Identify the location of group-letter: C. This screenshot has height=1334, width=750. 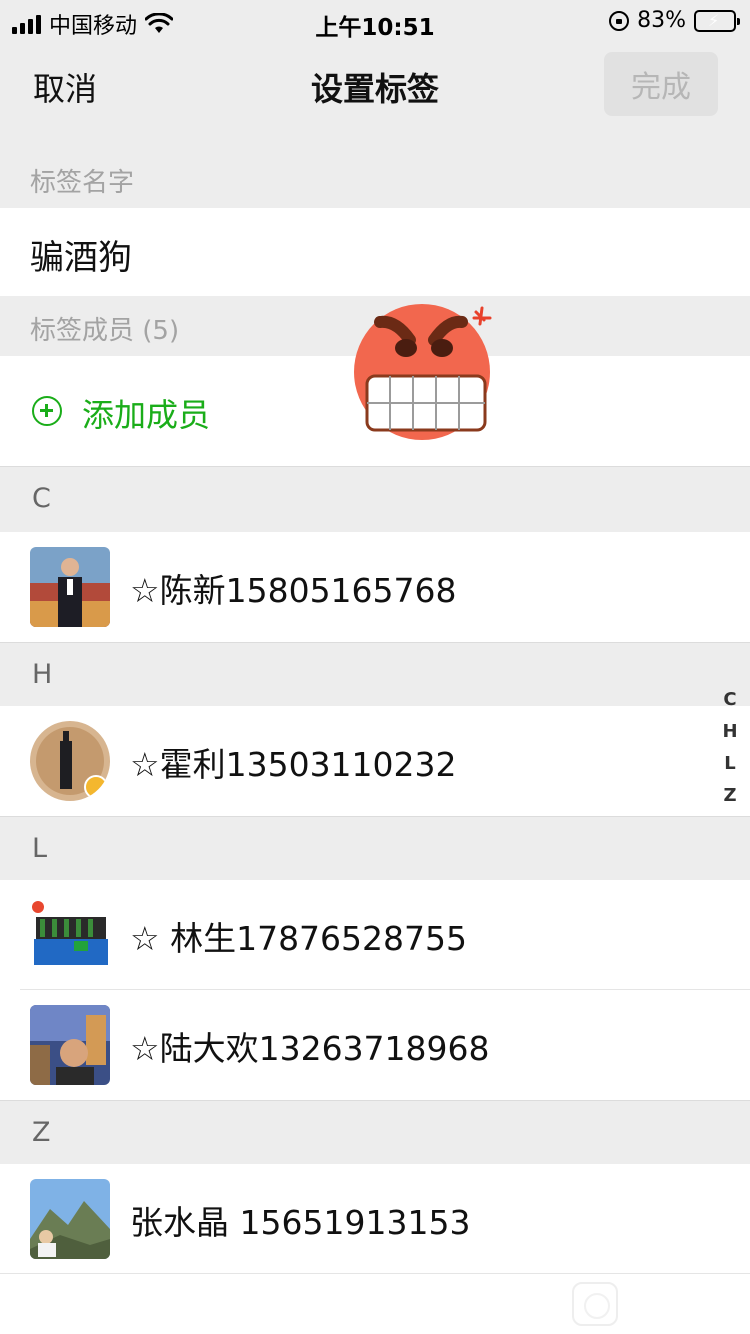
(41, 498).